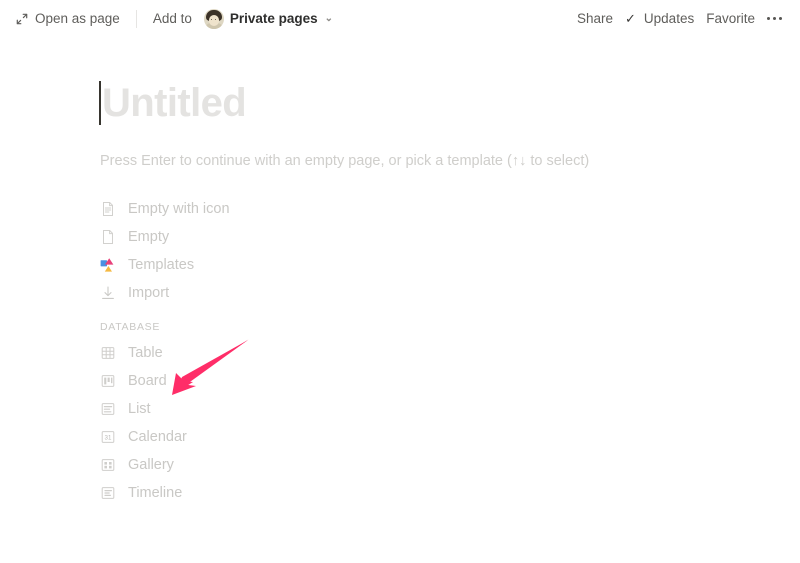 Image resolution: width=800 pixels, height=563 pixels. I want to click on table-grid-icon, so click(108, 353).